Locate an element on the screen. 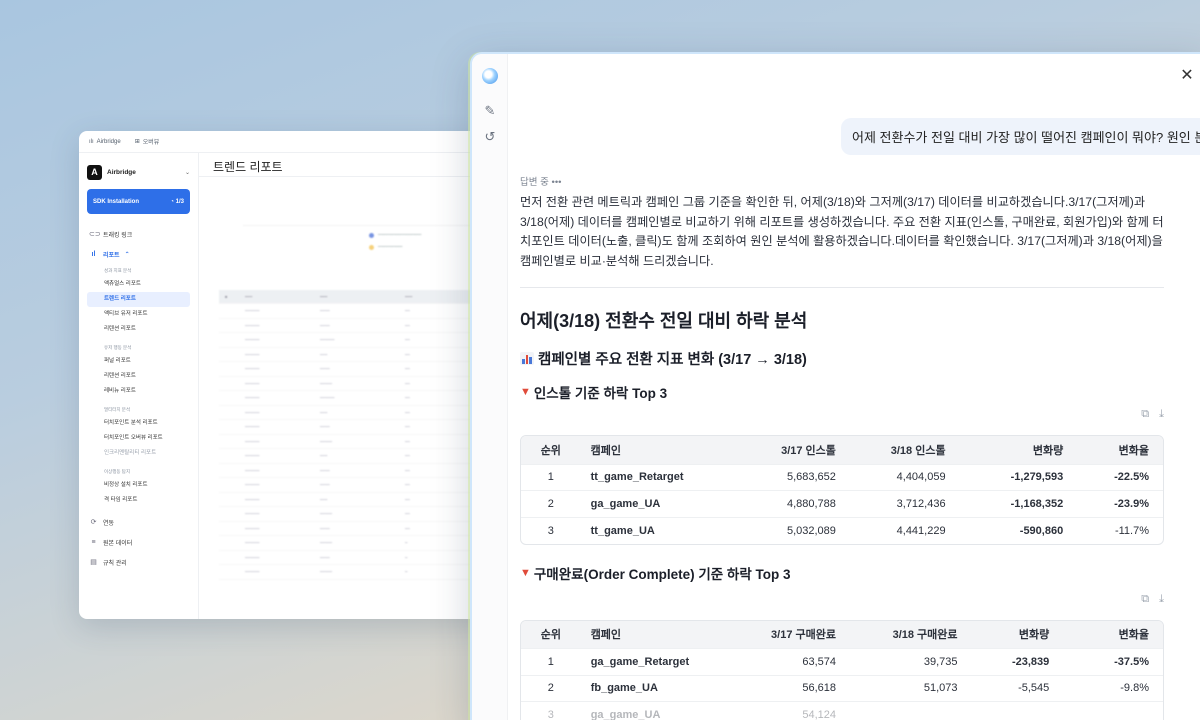 This screenshot has height=720, width=1200. nav-reports: ıl 리포트 ⌃ is located at coordinates (138, 254).